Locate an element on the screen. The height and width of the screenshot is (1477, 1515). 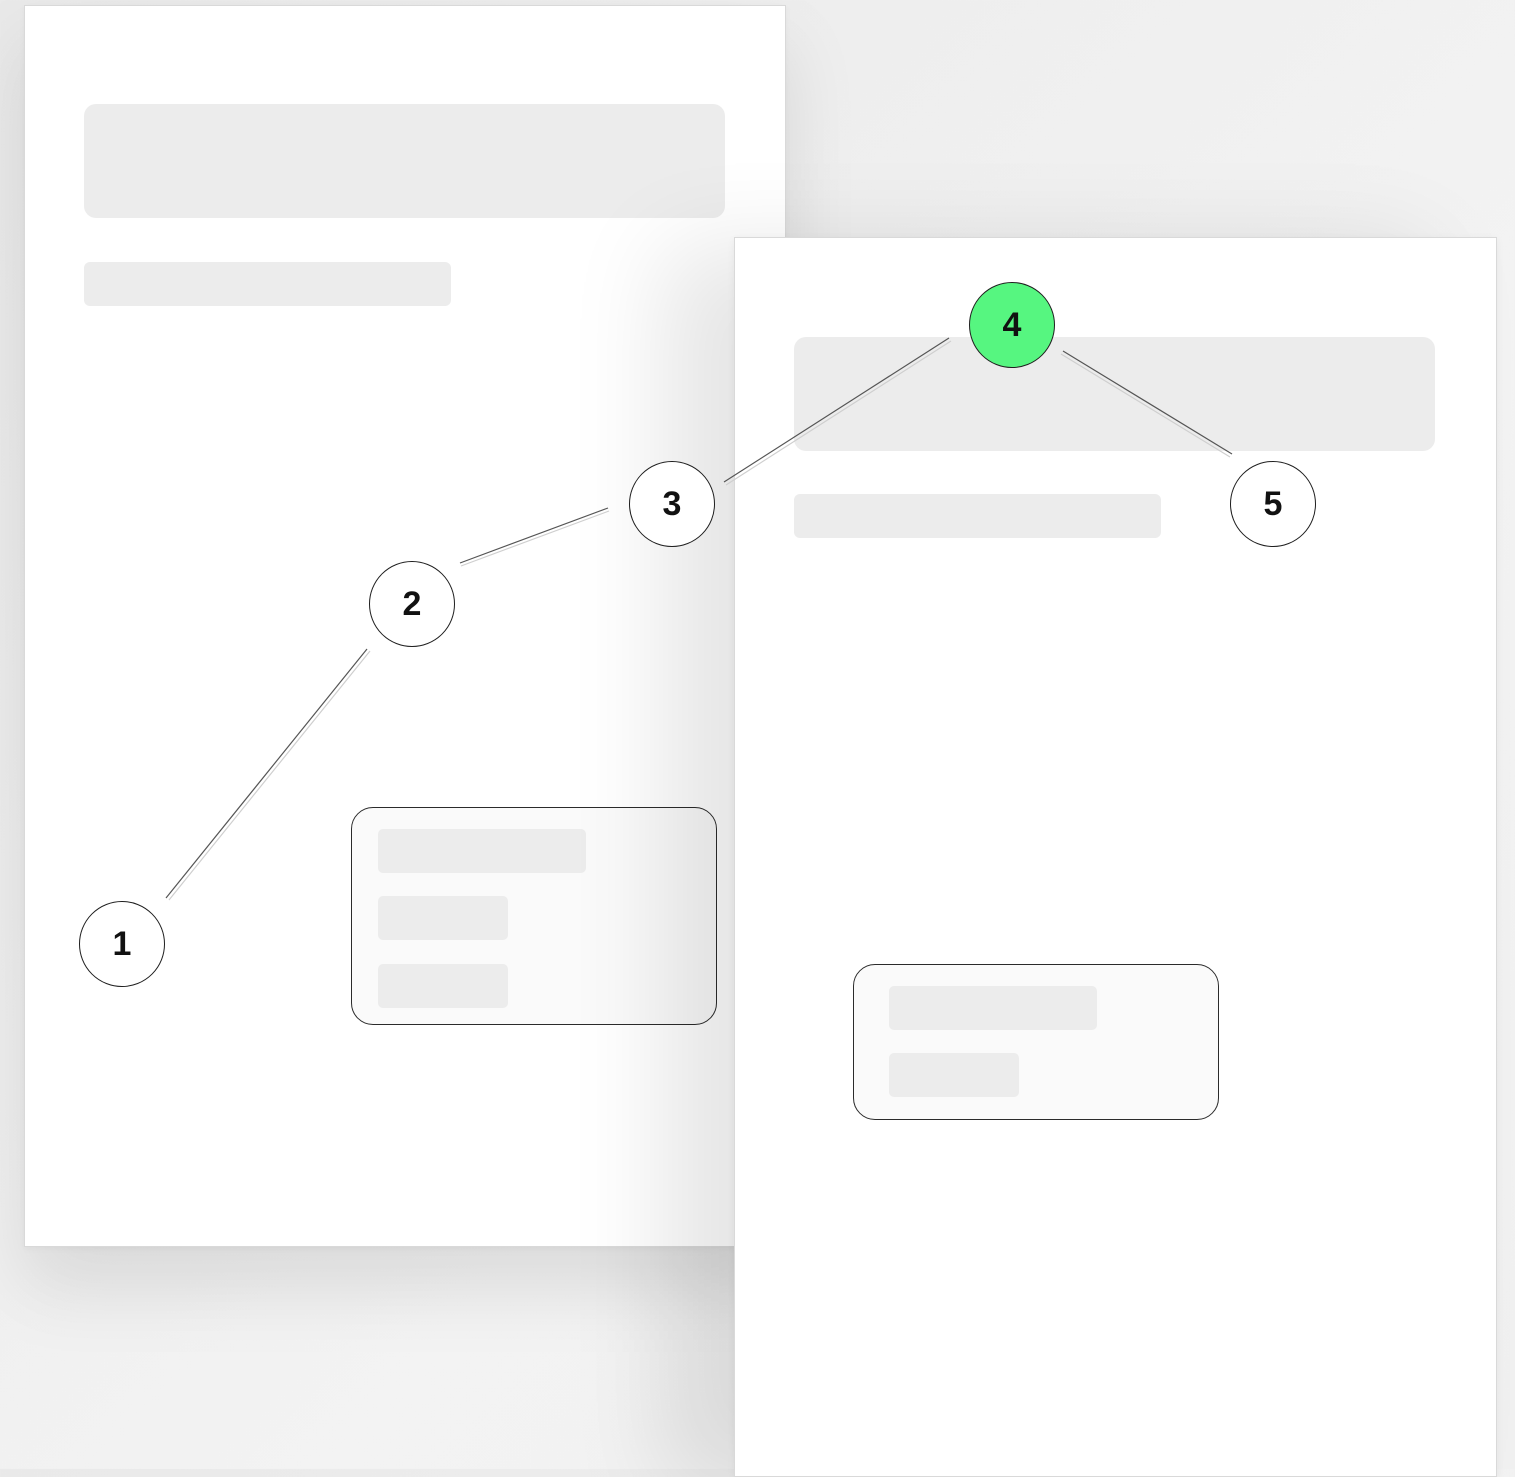
step-node-label: 2 is located at coordinates (412, 604).